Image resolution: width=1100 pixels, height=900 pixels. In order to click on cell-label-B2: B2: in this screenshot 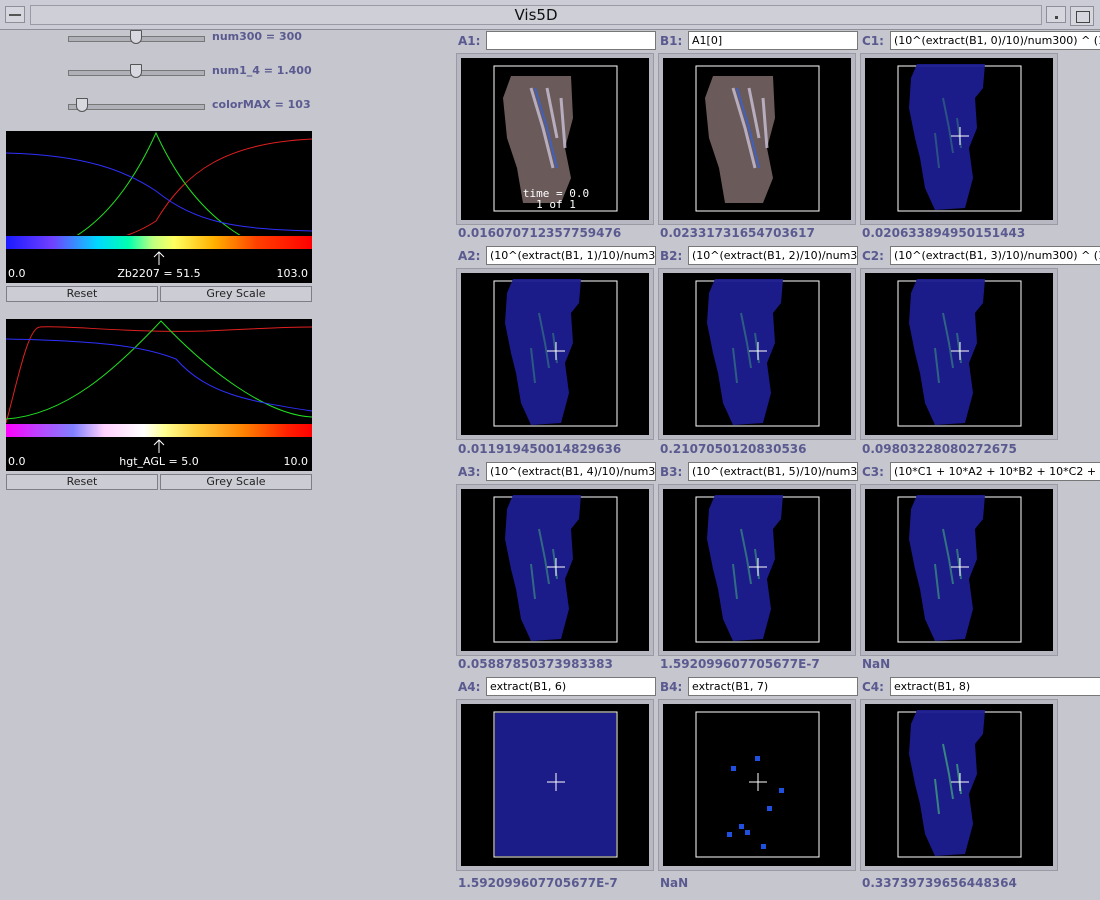, I will do `click(671, 256)`.